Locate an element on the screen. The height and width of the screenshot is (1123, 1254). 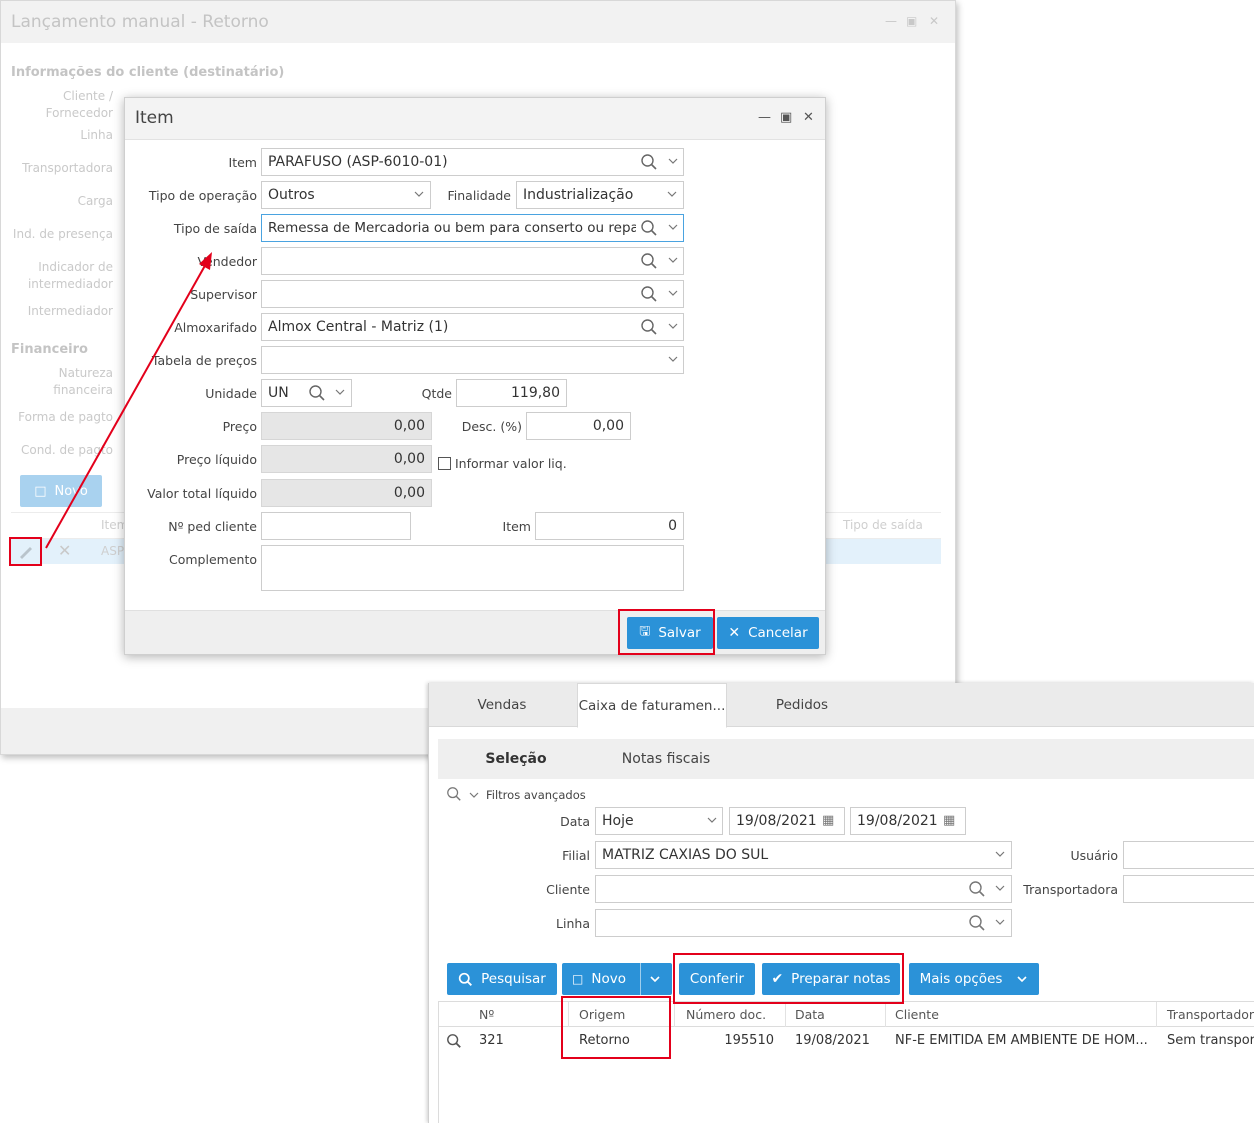
cell-numero: 321 is located at coordinates (491, 1040).